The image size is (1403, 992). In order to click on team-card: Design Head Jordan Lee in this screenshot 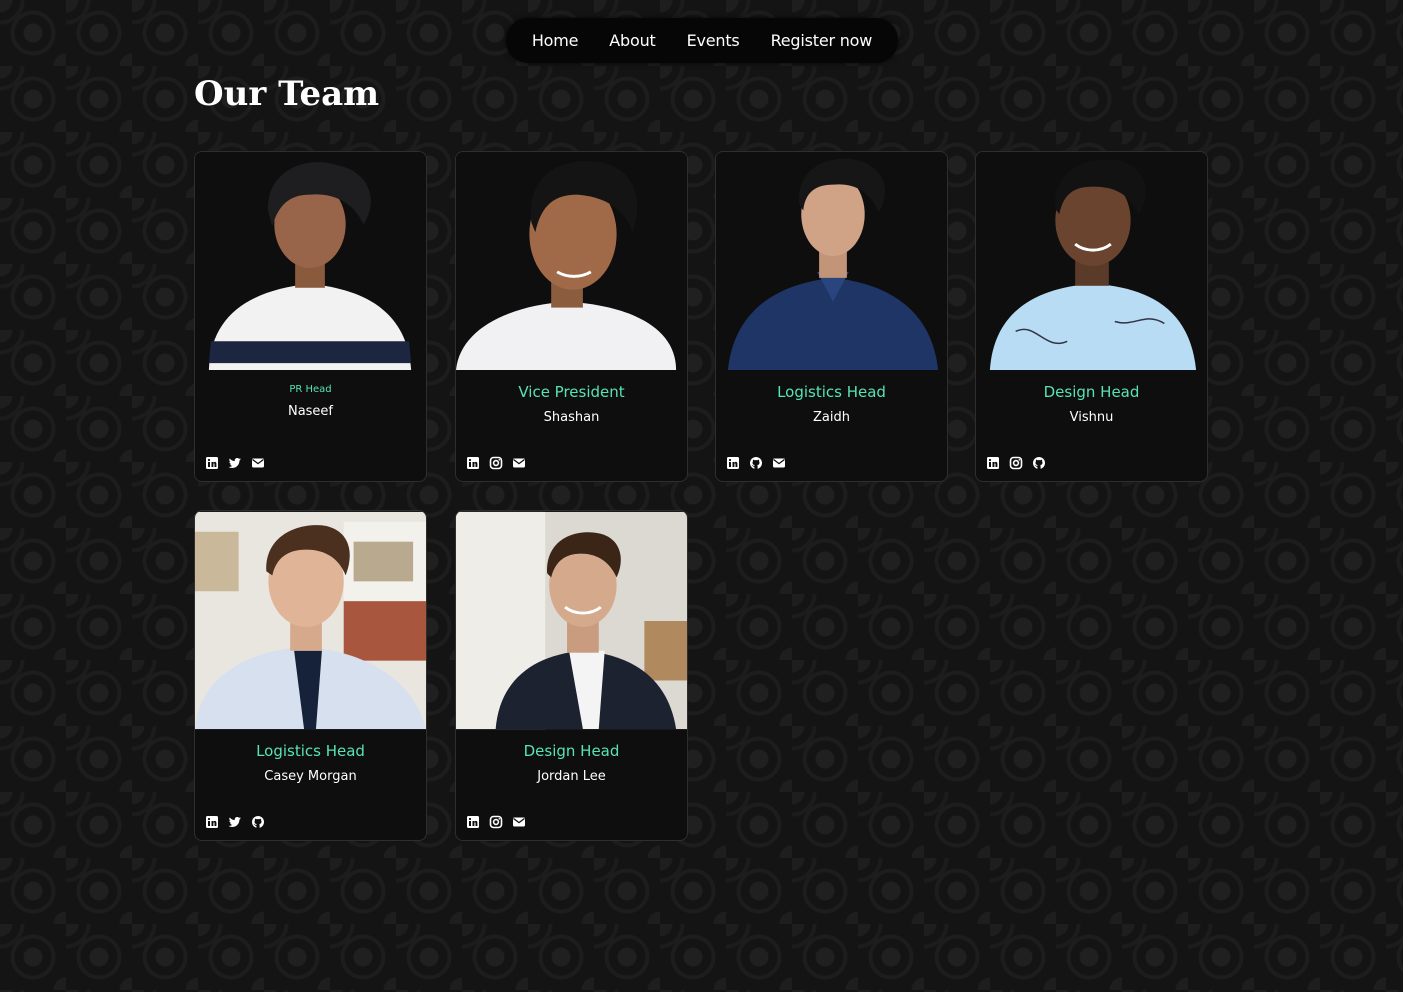, I will do `click(571, 675)`.